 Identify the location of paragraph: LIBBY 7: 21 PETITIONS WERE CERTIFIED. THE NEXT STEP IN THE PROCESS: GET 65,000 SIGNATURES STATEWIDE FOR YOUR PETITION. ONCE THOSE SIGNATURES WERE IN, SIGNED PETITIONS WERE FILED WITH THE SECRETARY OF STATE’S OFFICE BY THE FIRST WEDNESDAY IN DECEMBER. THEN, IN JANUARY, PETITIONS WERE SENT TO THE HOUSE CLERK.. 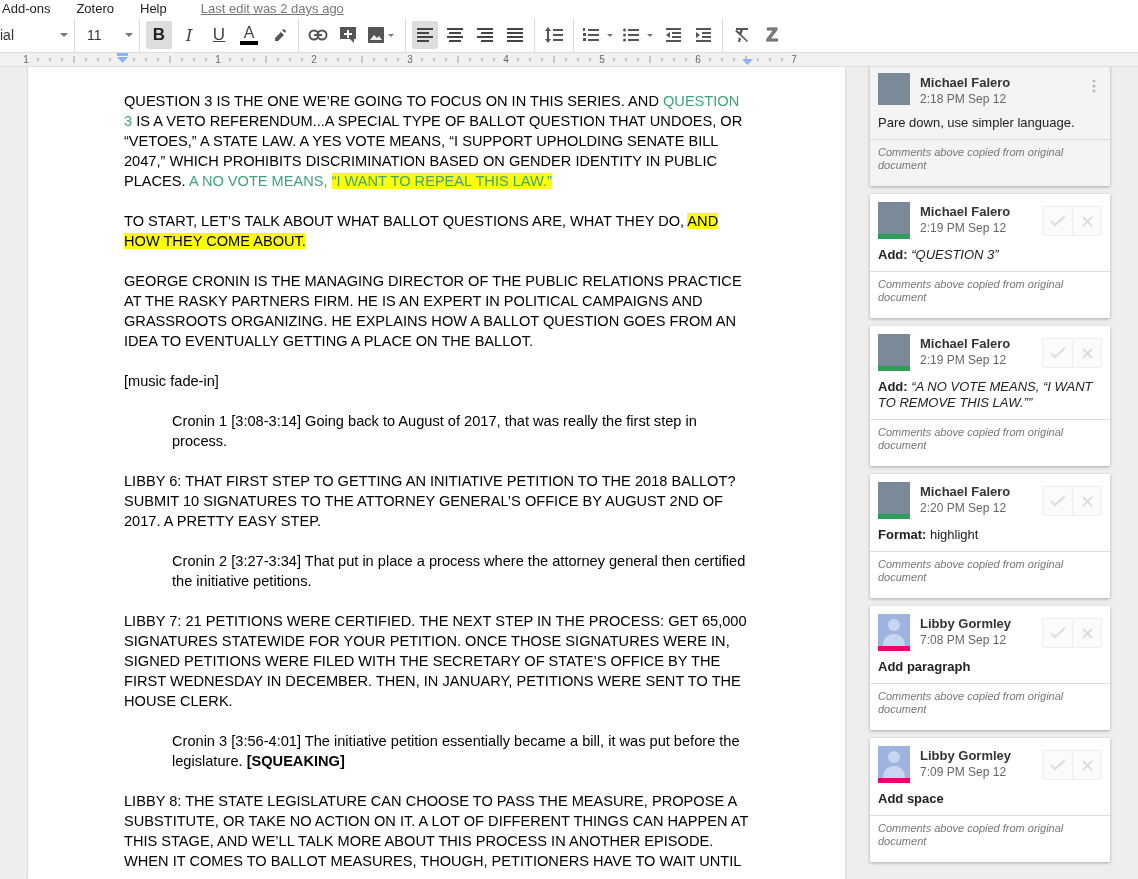
(436, 661).